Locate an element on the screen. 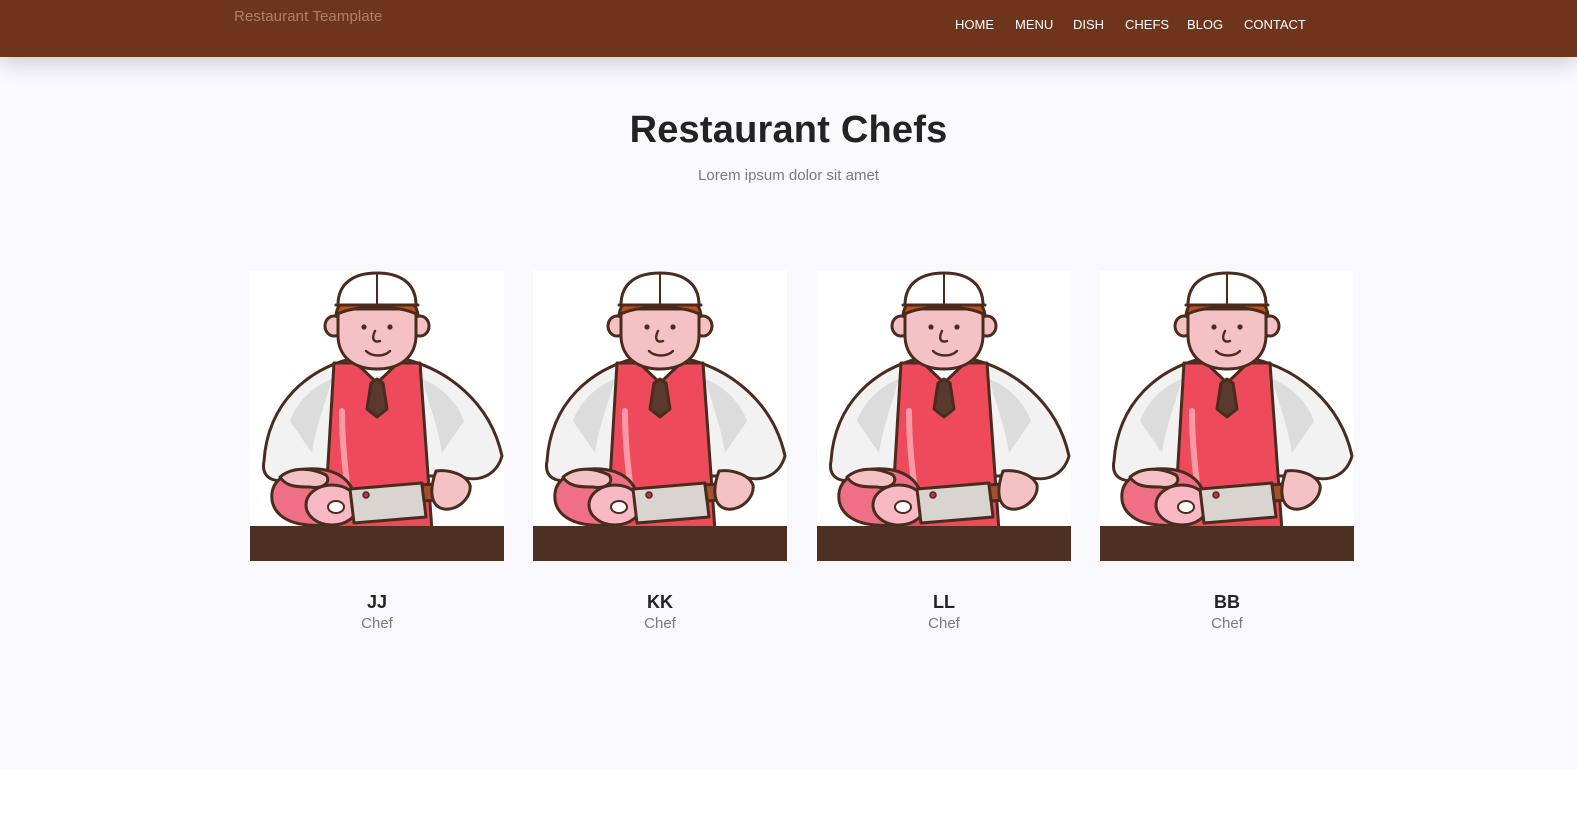 The height and width of the screenshot is (826, 1577). chef-card: LL Chef is located at coordinates (944, 451).